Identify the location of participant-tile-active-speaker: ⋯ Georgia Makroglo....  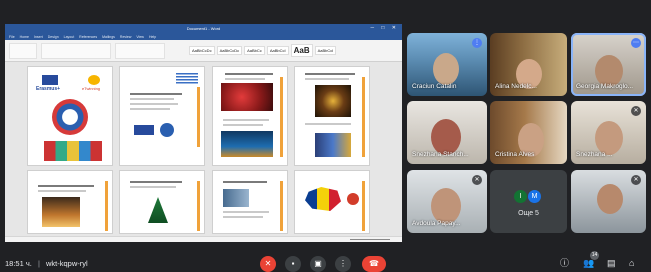
(608, 64).